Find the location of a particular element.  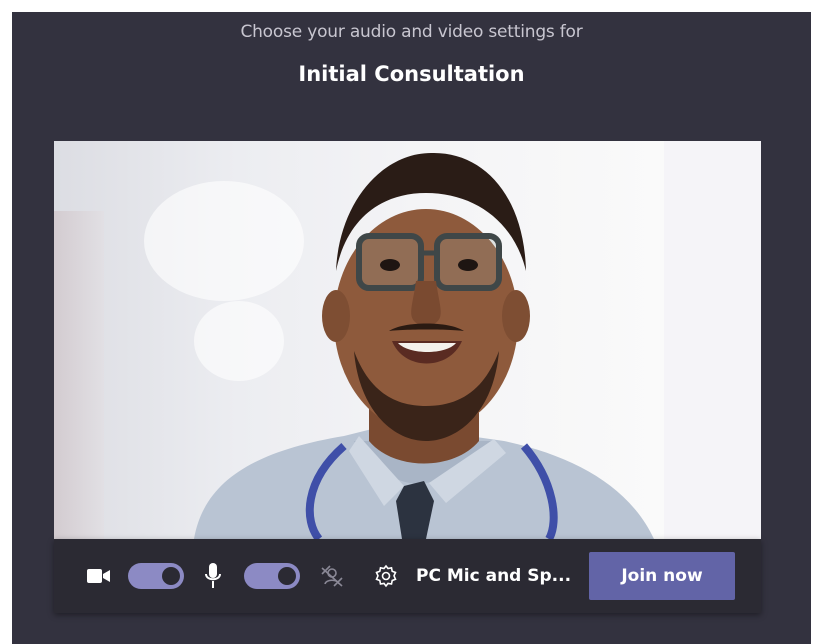

device-control-bar: PC Mic and Sp... Join now is located at coordinates (407, 576).